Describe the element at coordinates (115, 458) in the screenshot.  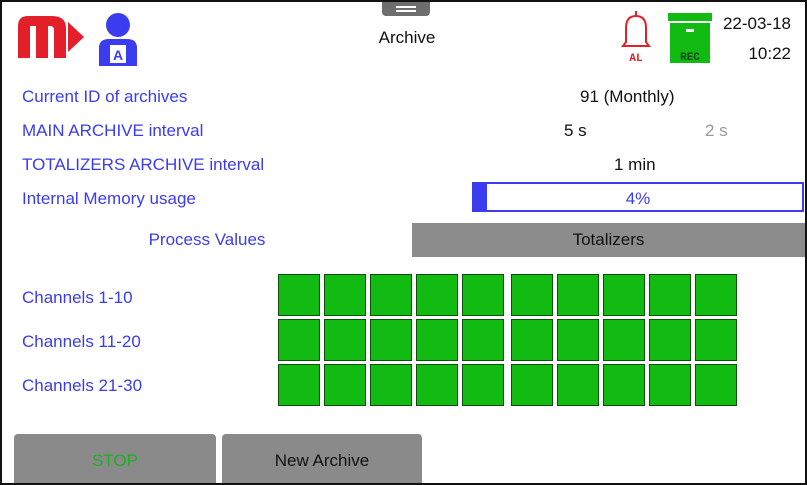
I see `stop-button: STOP` at that location.